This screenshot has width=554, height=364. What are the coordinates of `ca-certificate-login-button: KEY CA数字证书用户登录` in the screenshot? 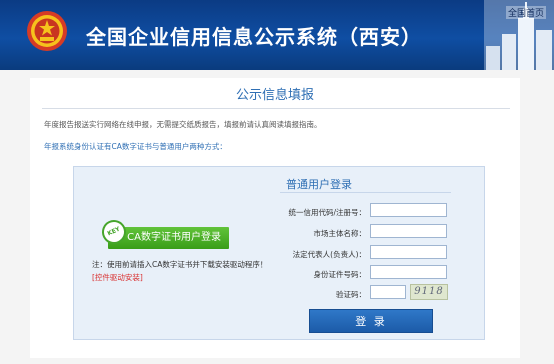 It's located at (163, 232).